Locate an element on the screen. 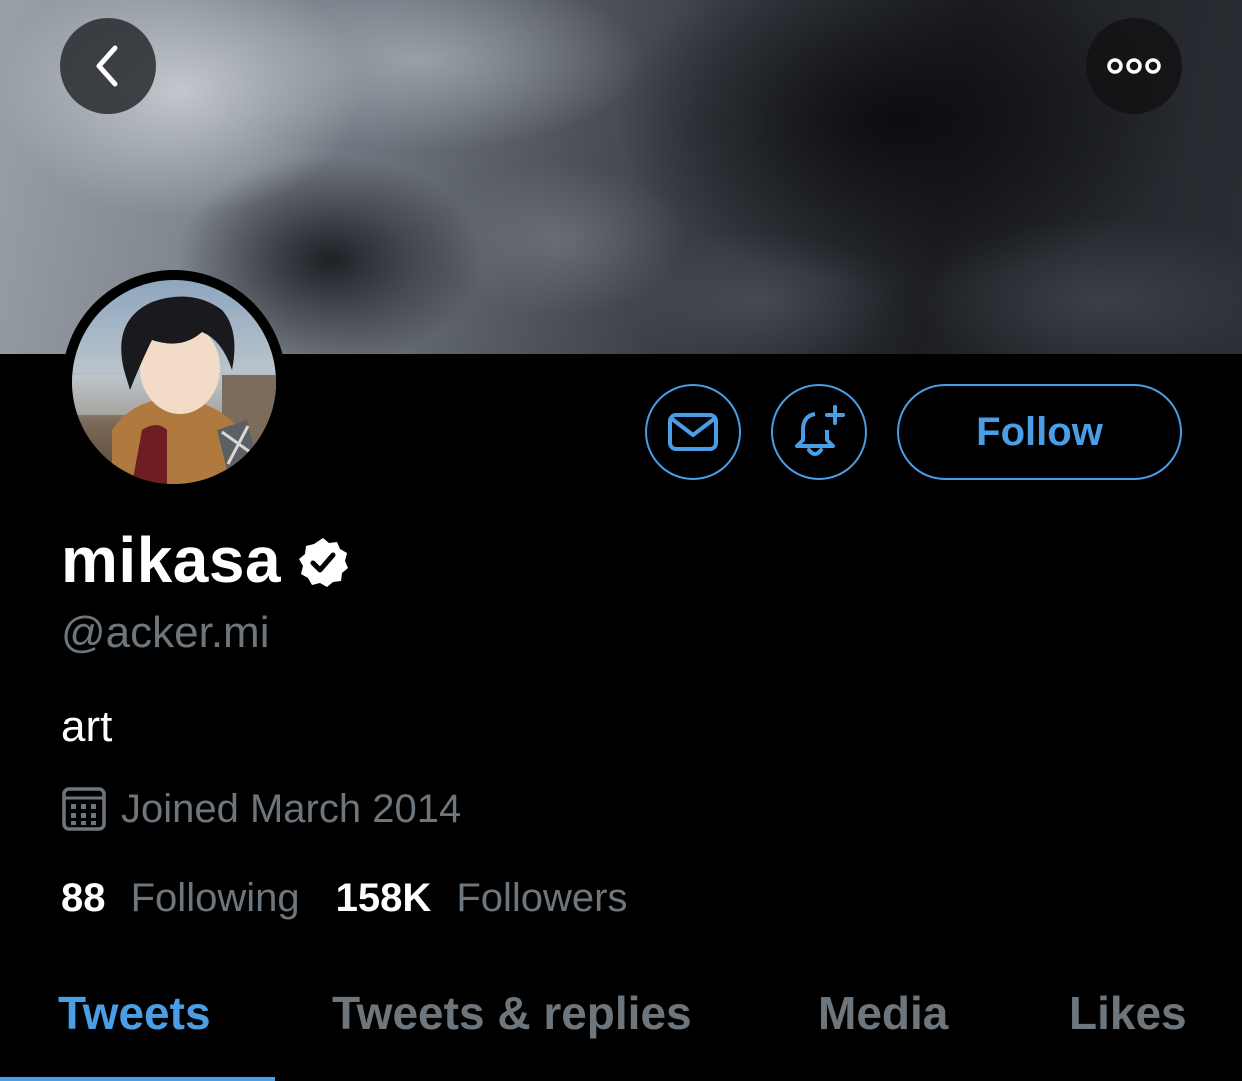 The image size is (1242, 1081). profile-stats: 88 Following 158K Followers is located at coordinates (344, 898).